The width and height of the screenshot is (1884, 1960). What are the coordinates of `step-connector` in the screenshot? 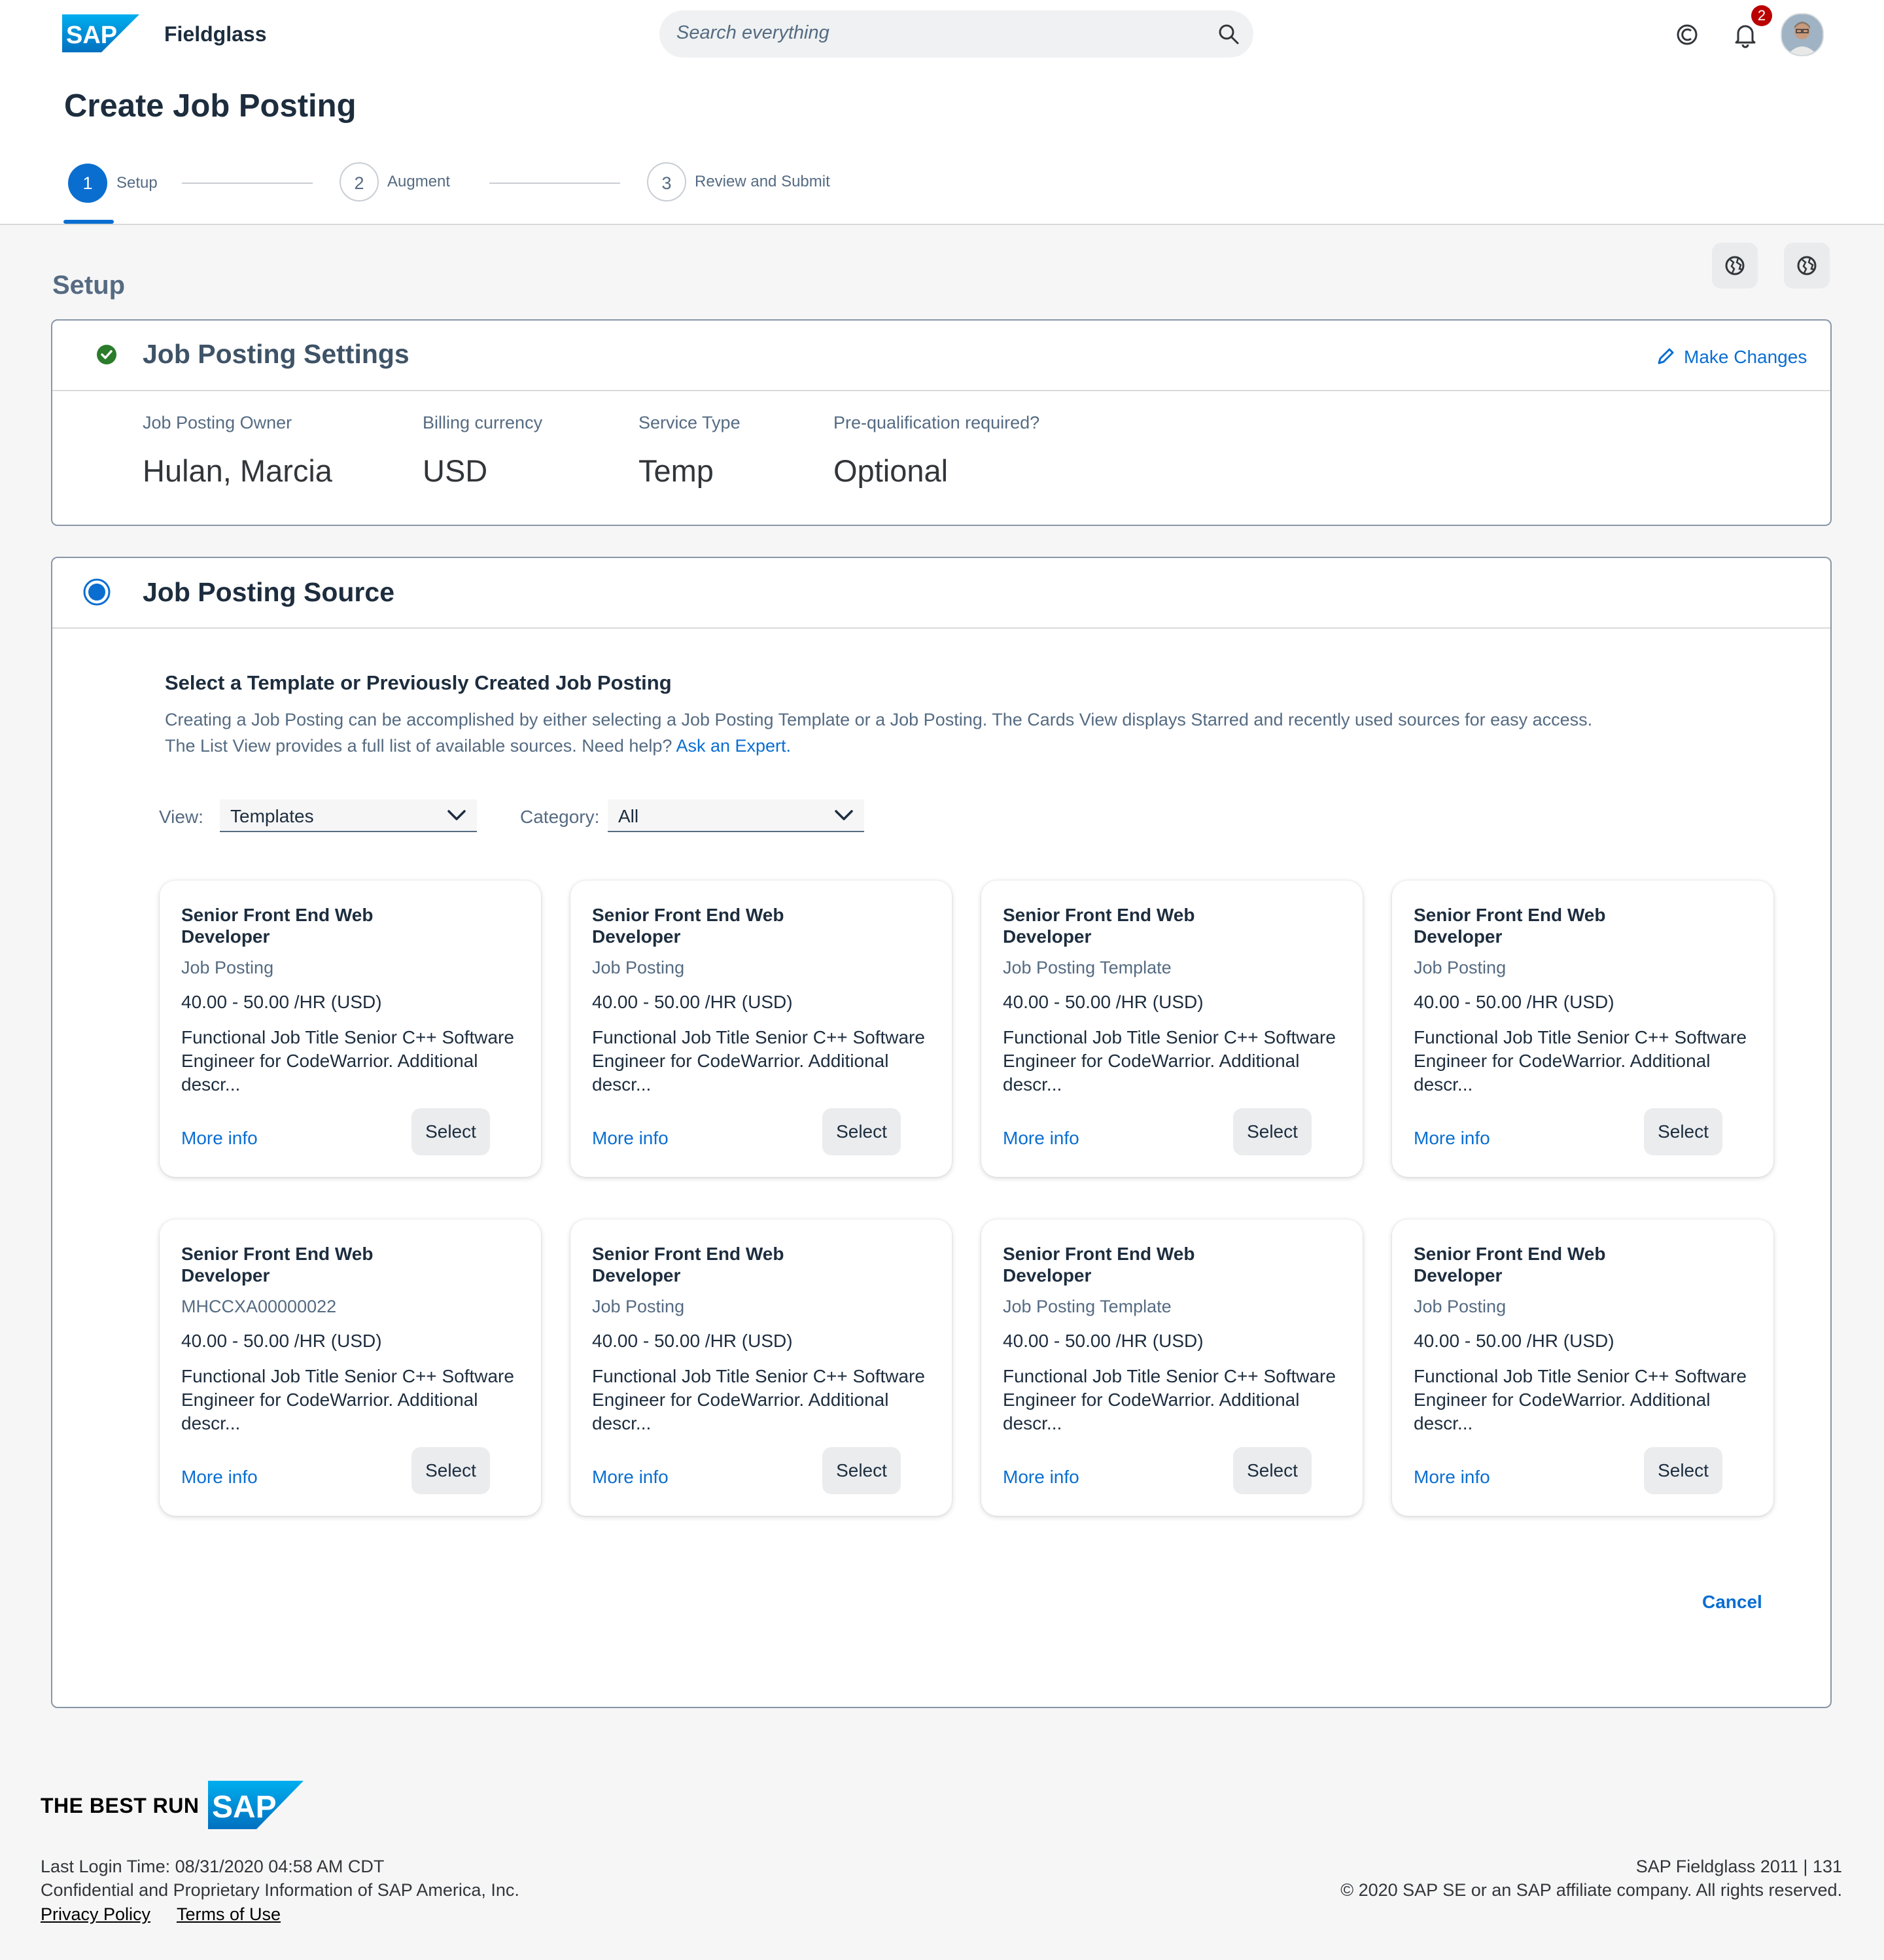 It's located at (247, 183).